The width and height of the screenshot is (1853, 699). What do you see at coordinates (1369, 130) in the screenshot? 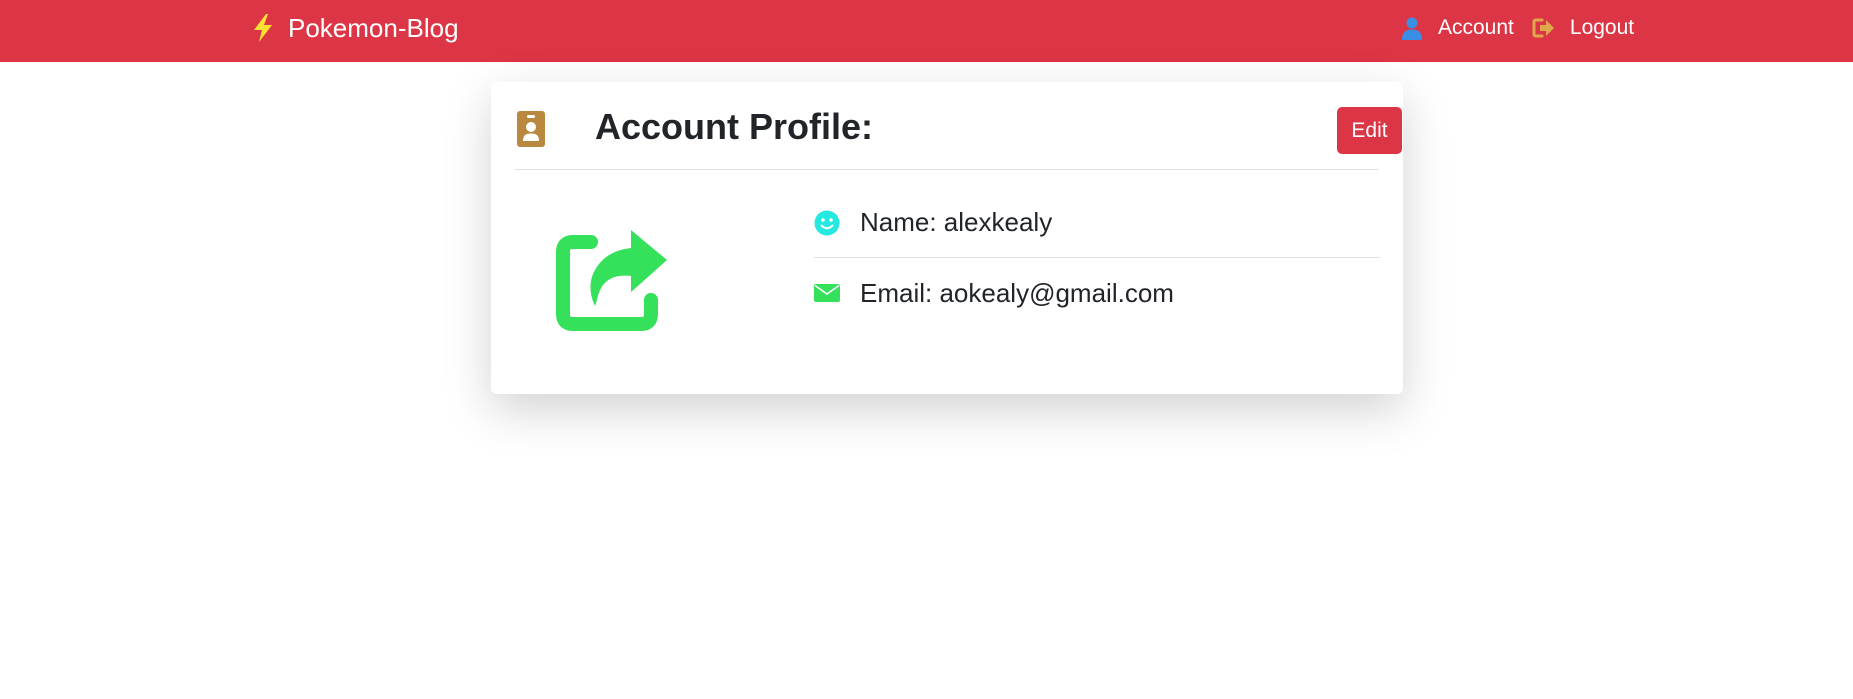
I see `edit-button: Edit` at bounding box center [1369, 130].